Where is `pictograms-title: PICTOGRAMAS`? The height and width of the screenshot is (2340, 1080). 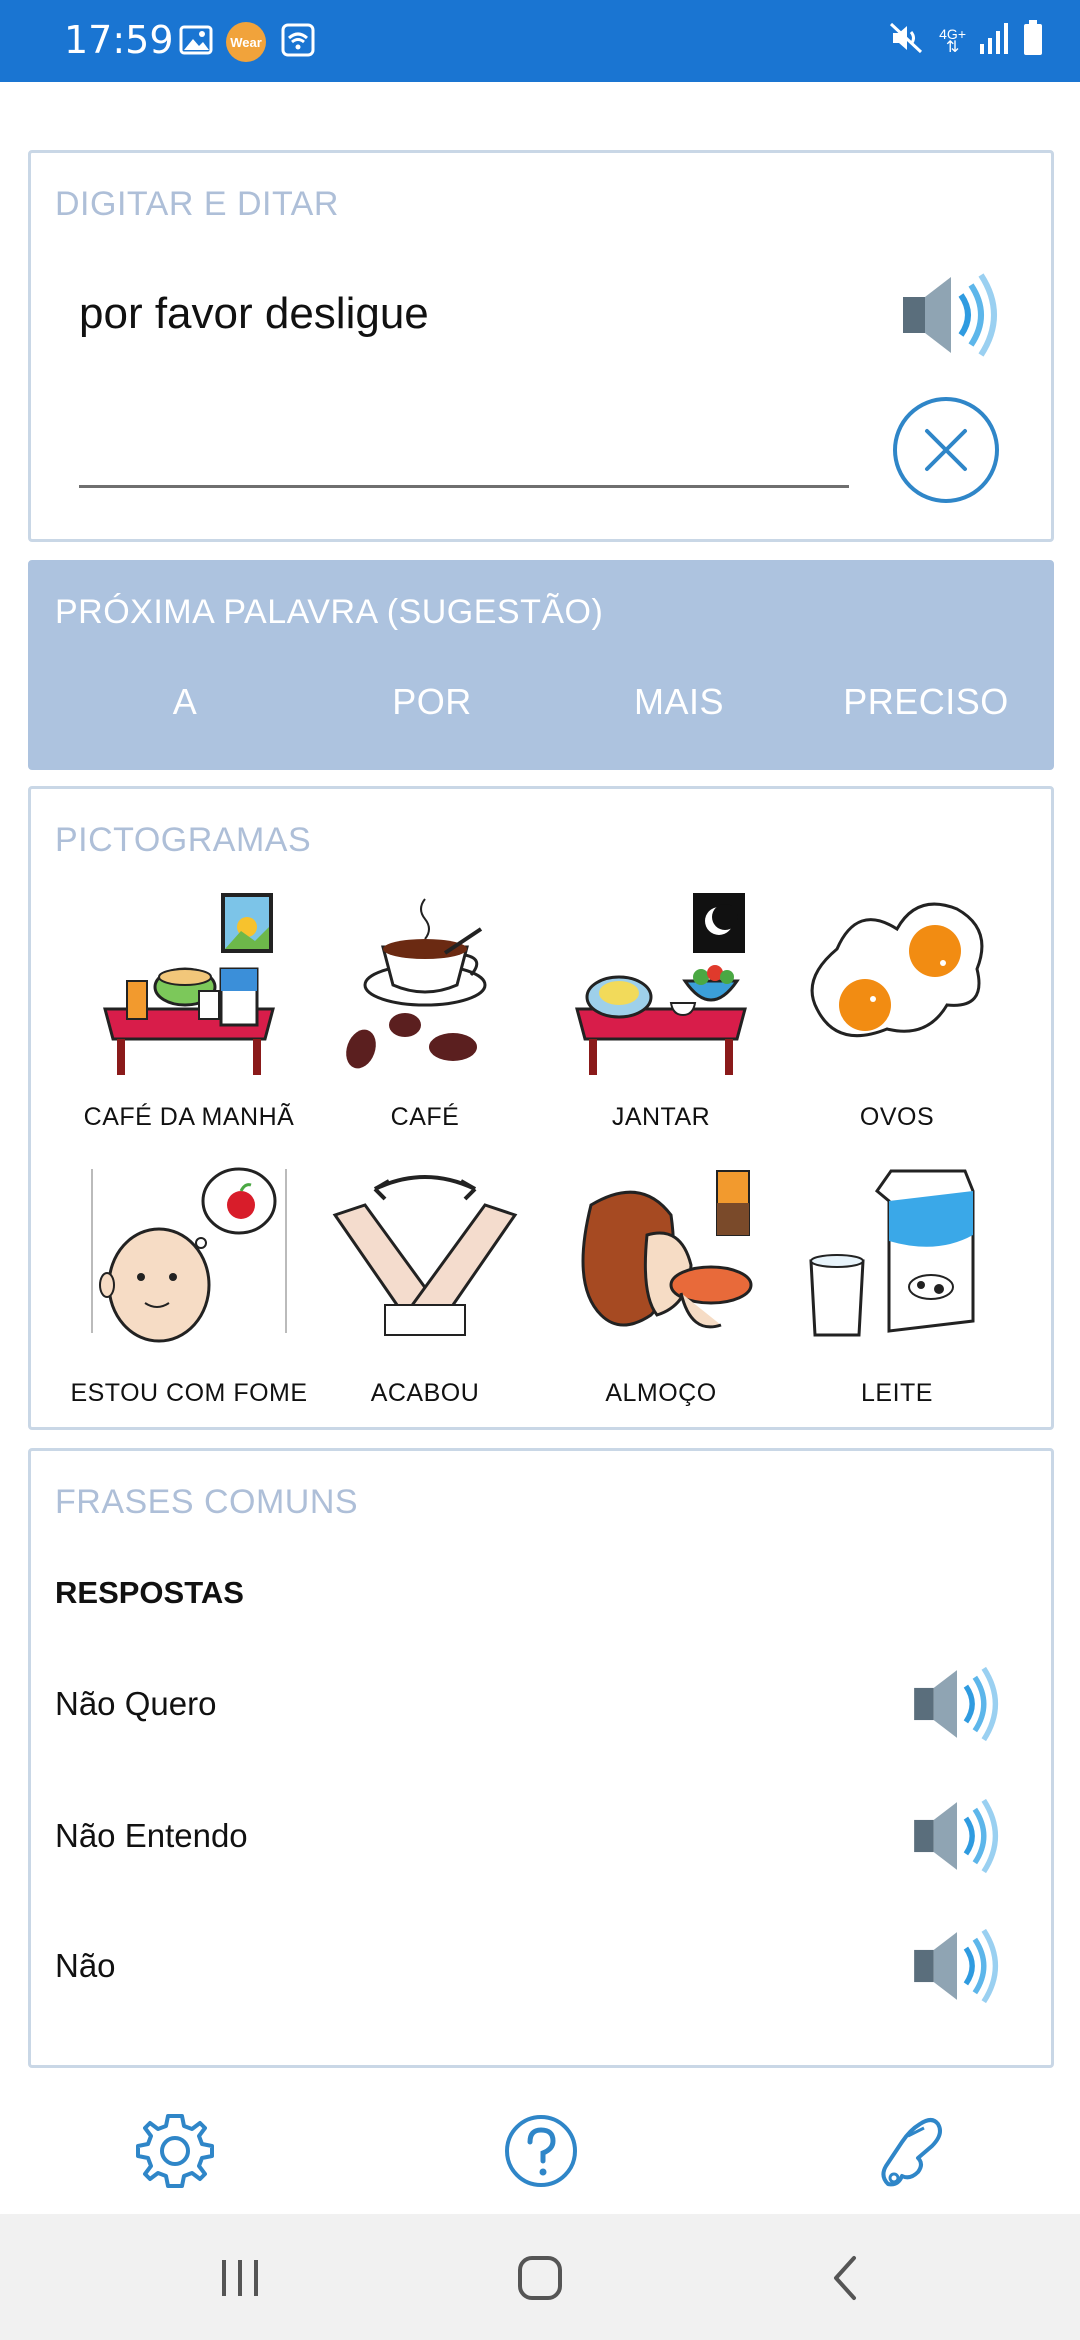
pictograms-title: PICTOGRAMAS is located at coordinates (183, 840).